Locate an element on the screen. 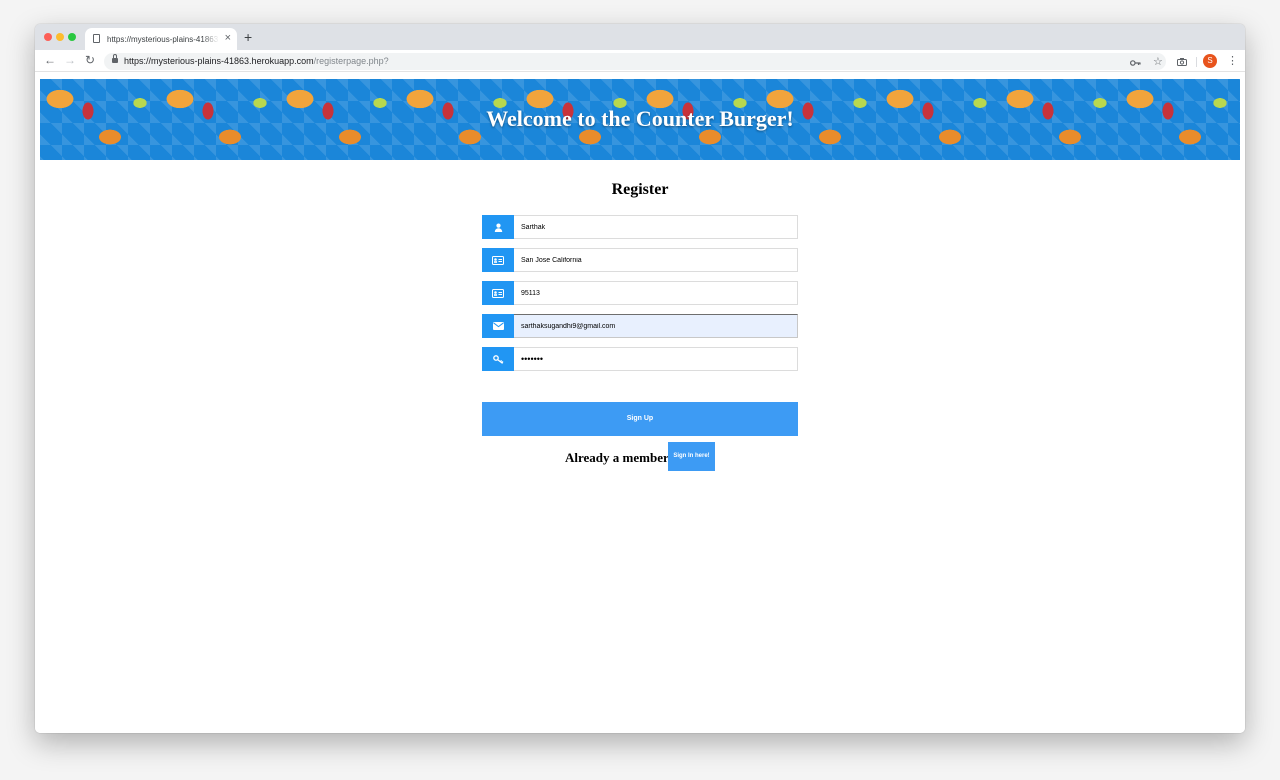 The height and width of the screenshot is (780, 1280). password-field is located at coordinates (640, 359).